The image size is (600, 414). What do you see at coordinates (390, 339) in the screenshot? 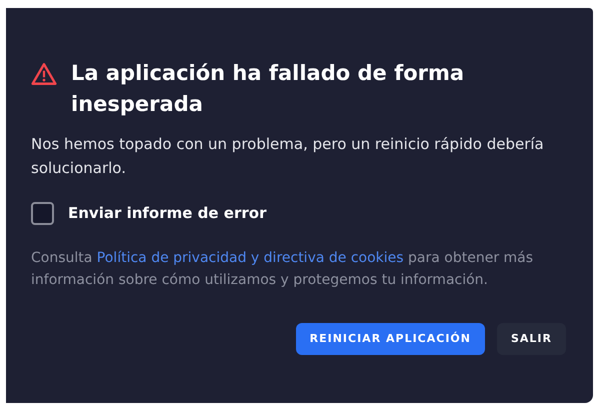
I see `restart-button: REINICIAR APLICACIÓN` at bounding box center [390, 339].